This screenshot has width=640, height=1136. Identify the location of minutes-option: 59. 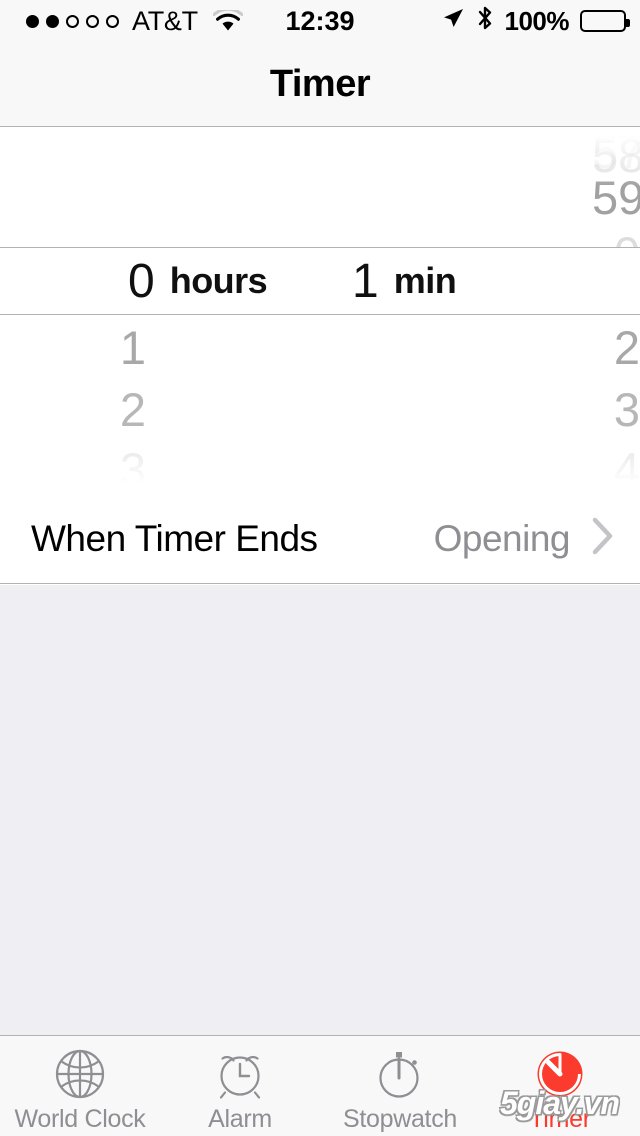
(480, 197).